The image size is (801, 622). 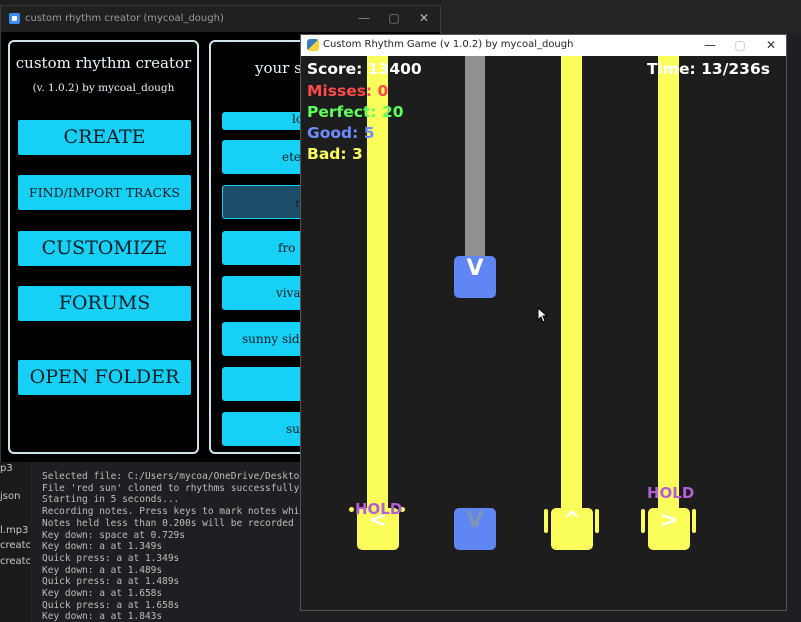 What do you see at coordinates (543, 315) in the screenshot?
I see `mouse-cursor-icon` at bounding box center [543, 315].